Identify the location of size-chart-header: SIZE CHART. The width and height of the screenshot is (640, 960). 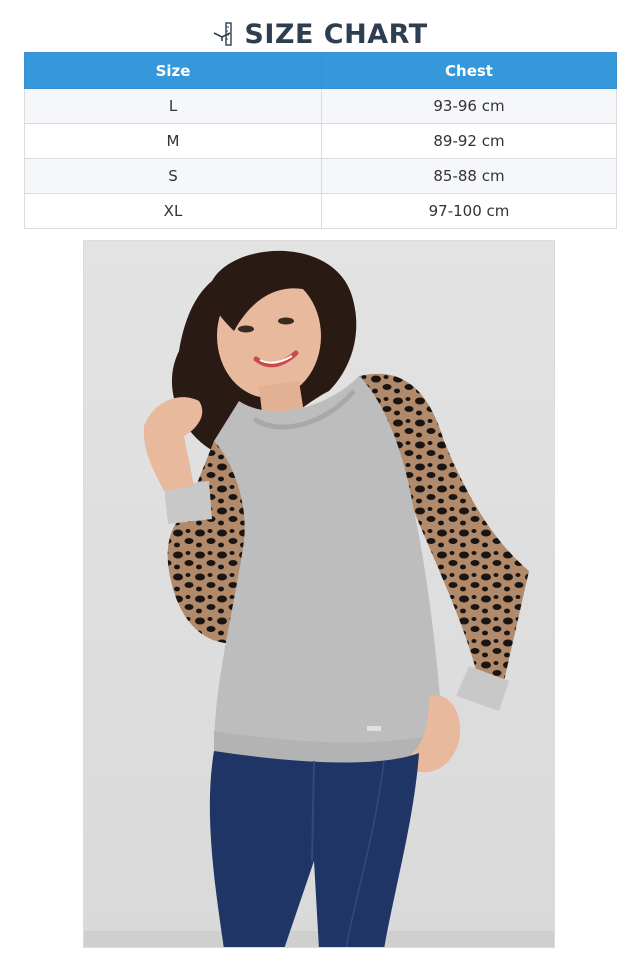
(320, 34).